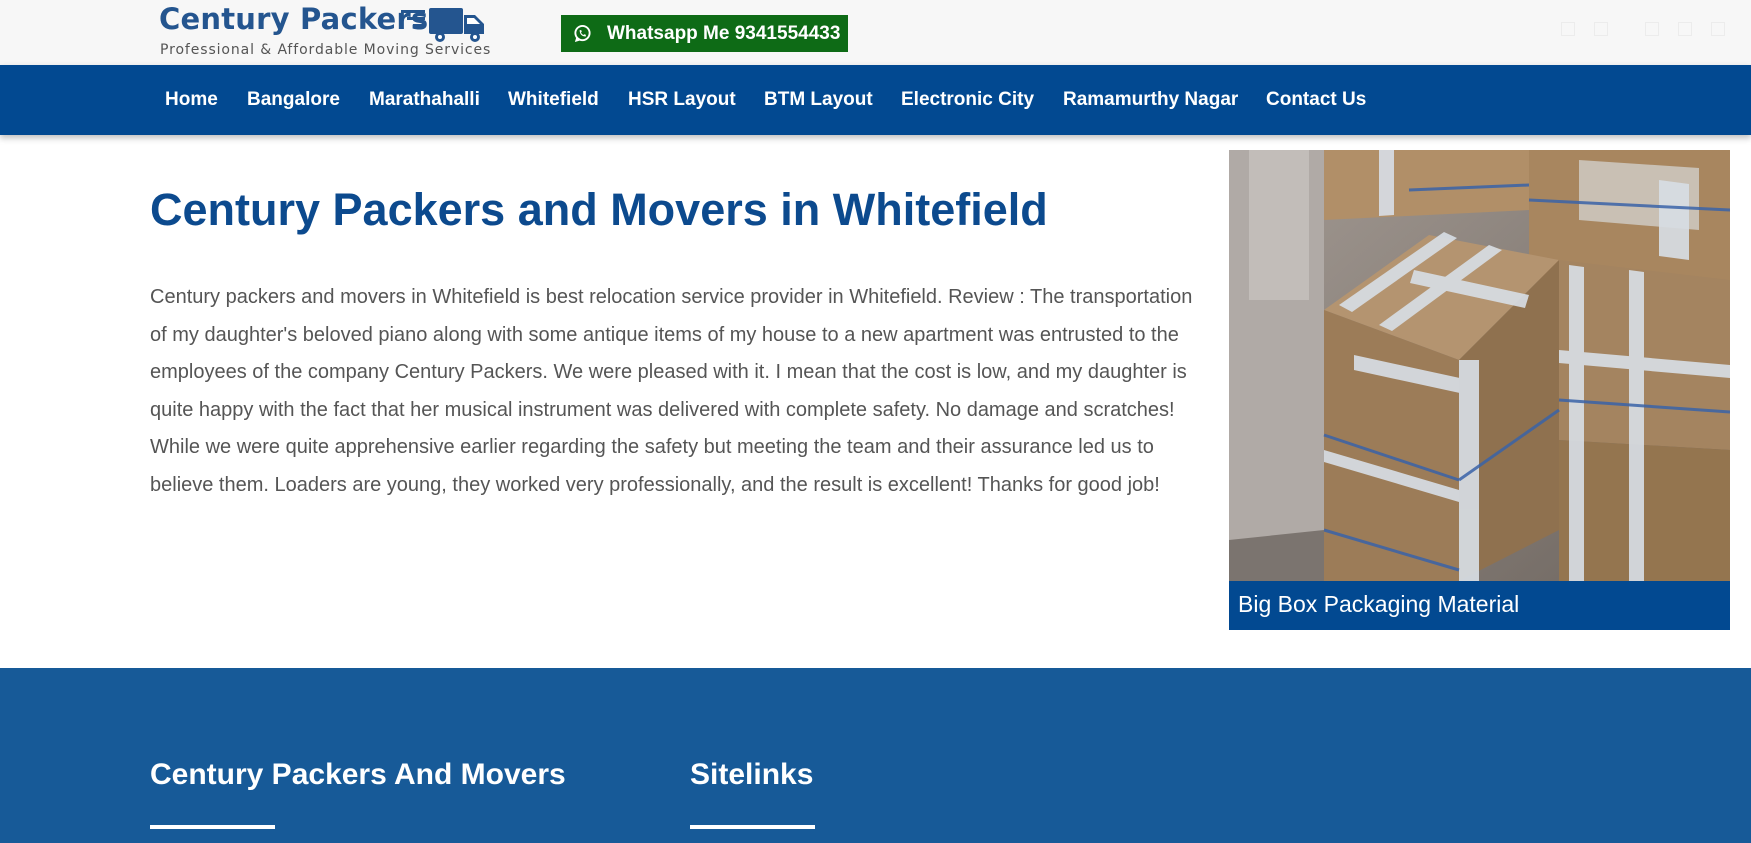 The height and width of the screenshot is (843, 1751). Describe the element at coordinates (1379, 604) in the screenshot. I see `figure-caption: Big Box Packaging Material` at that location.